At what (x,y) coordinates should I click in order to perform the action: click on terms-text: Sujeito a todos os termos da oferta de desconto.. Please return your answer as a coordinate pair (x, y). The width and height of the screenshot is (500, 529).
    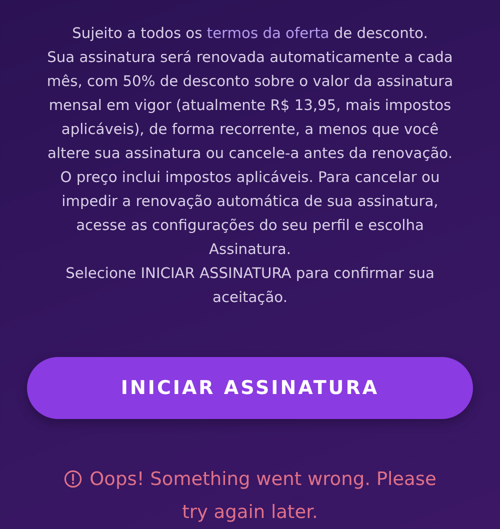
    Looking at the image, I should click on (250, 34).